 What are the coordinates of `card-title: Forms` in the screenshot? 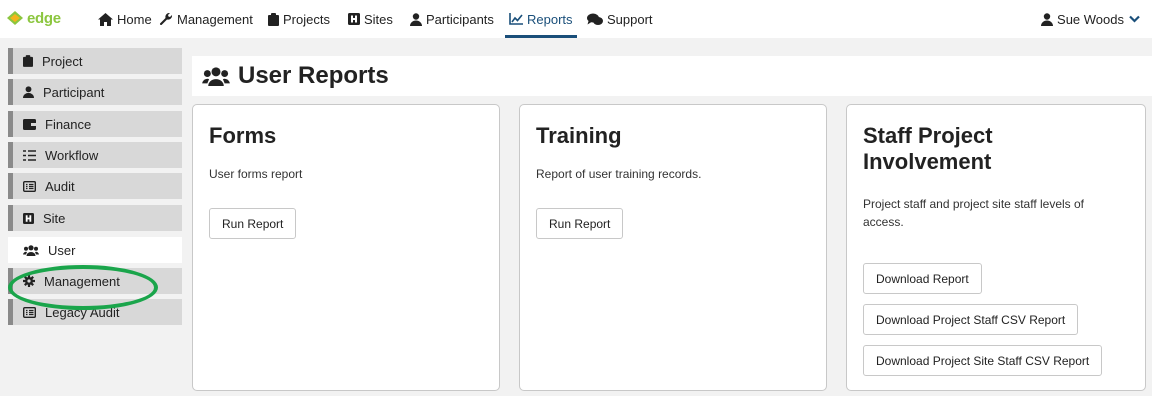 It's located at (243, 135).